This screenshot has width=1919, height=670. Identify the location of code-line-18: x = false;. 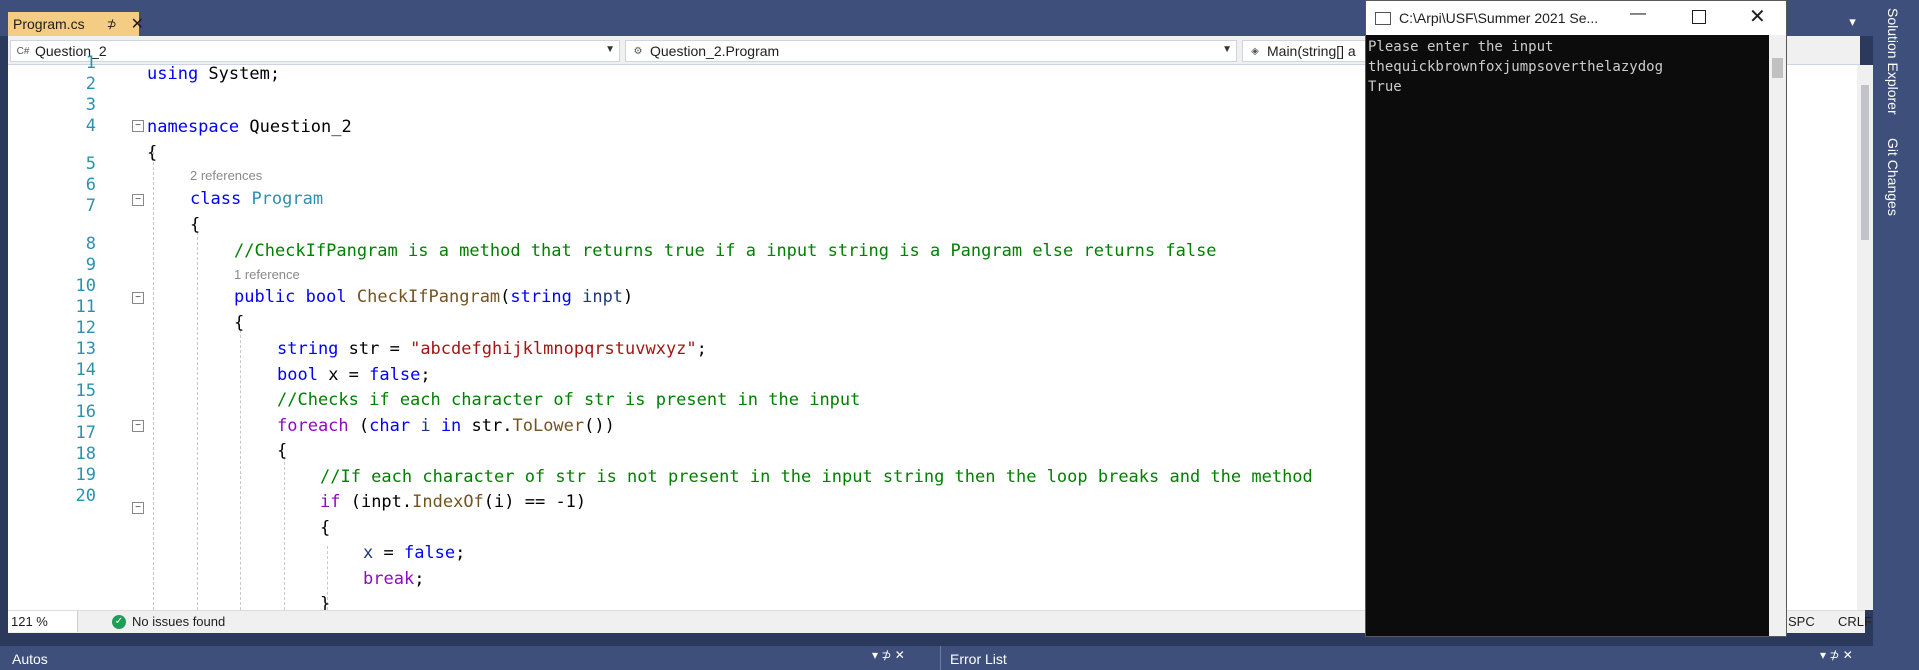
(414, 553).